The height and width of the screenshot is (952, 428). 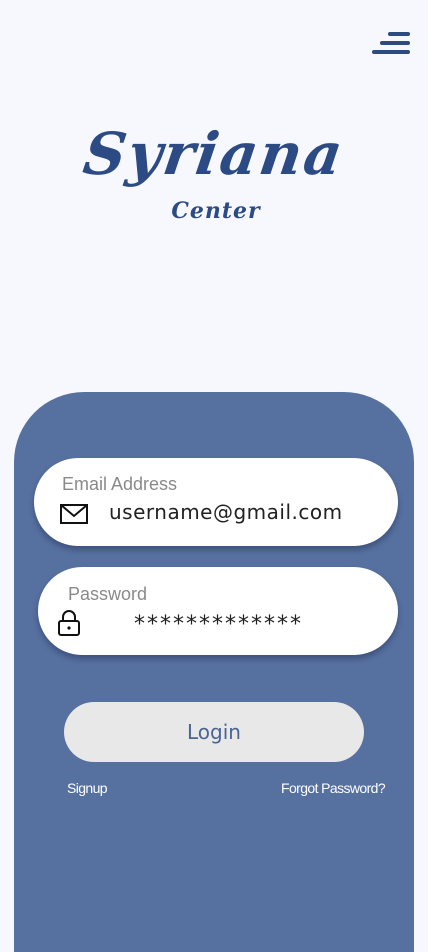 I want to click on hamburger-menu-icon, so click(x=399, y=34).